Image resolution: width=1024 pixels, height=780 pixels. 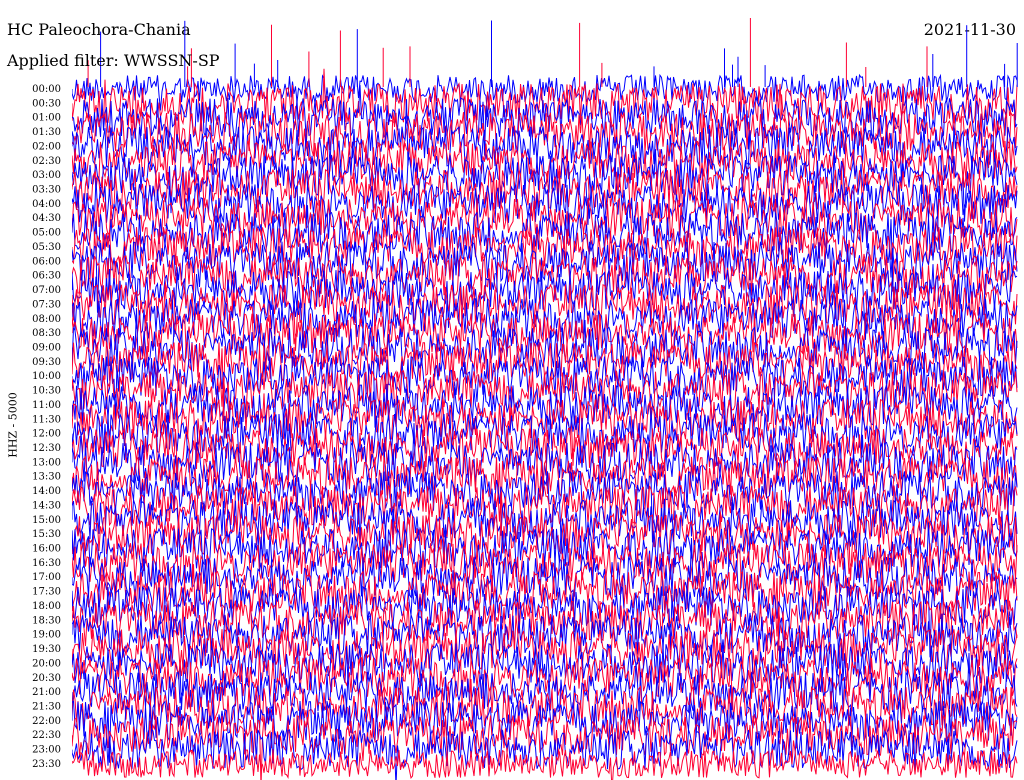 What do you see at coordinates (46, 692) in the screenshot?
I see `row-time-label: 21:00` at bounding box center [46, 692].